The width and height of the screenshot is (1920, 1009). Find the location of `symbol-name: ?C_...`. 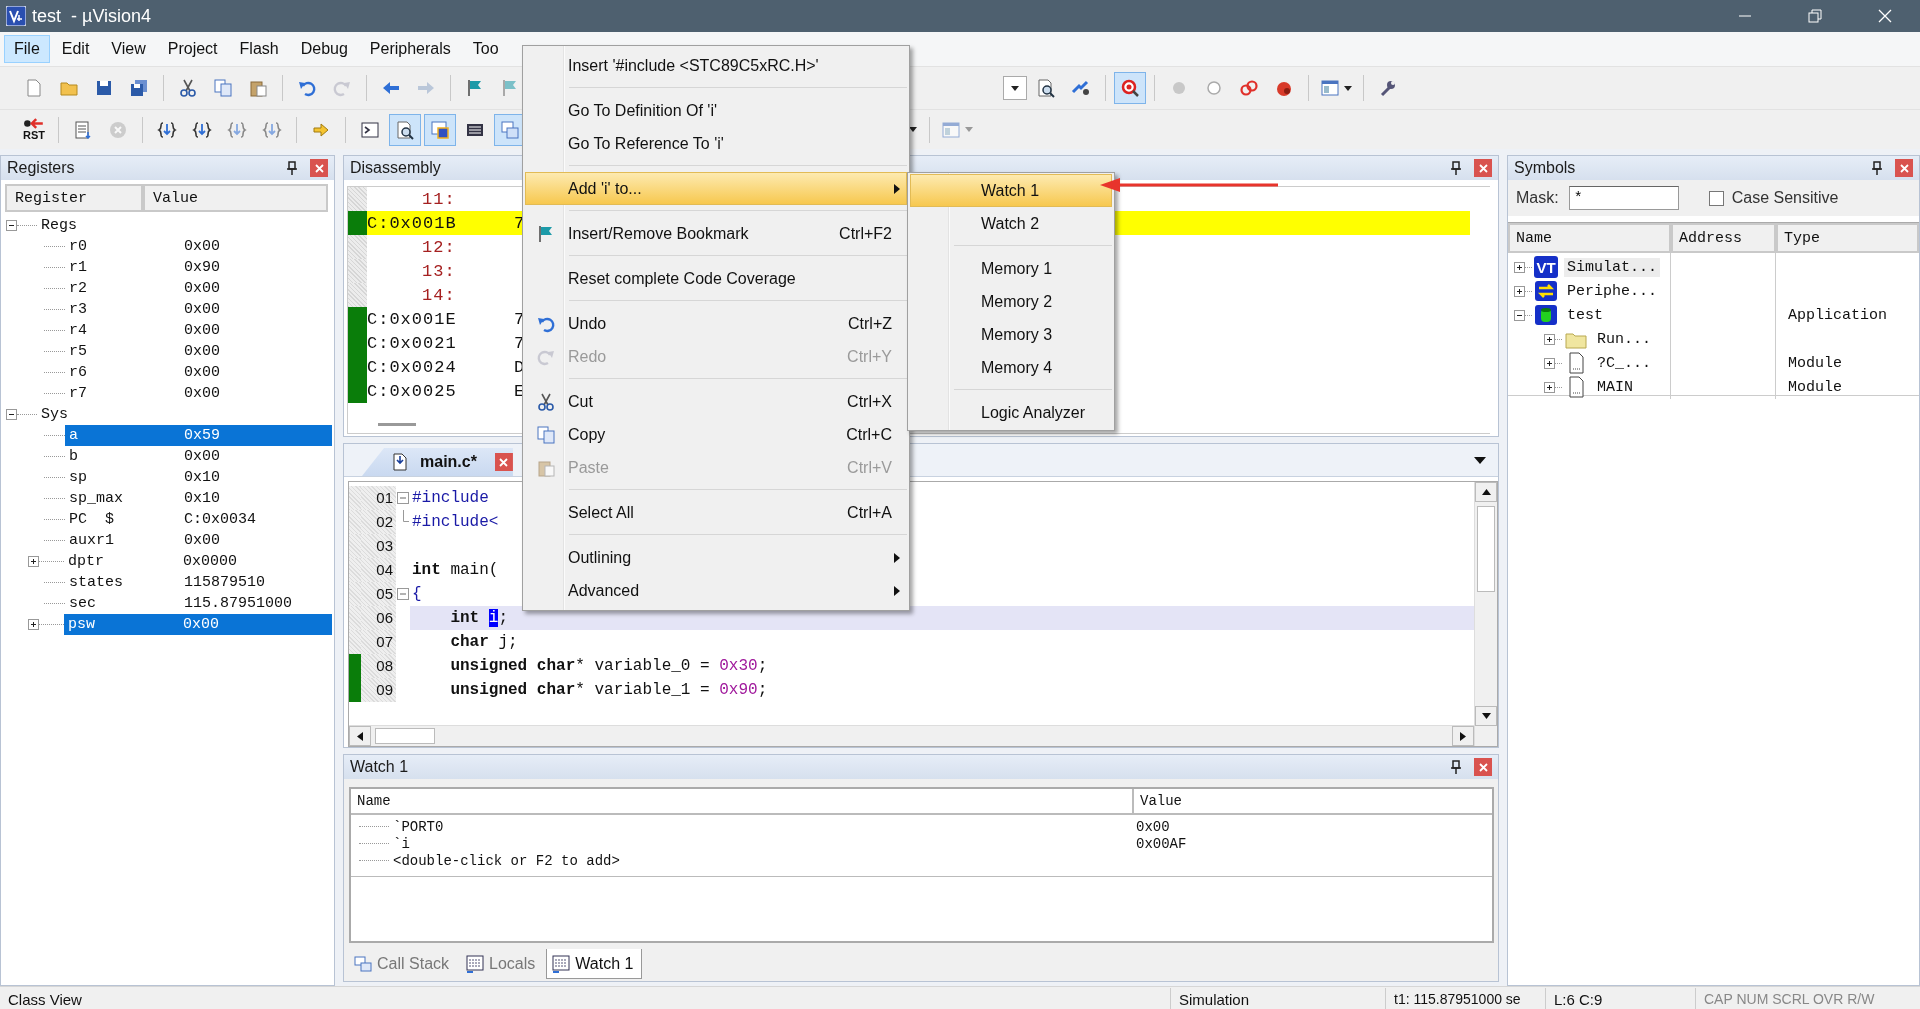

symbol-name: ?C_... is located at coordinates (1624, 363).